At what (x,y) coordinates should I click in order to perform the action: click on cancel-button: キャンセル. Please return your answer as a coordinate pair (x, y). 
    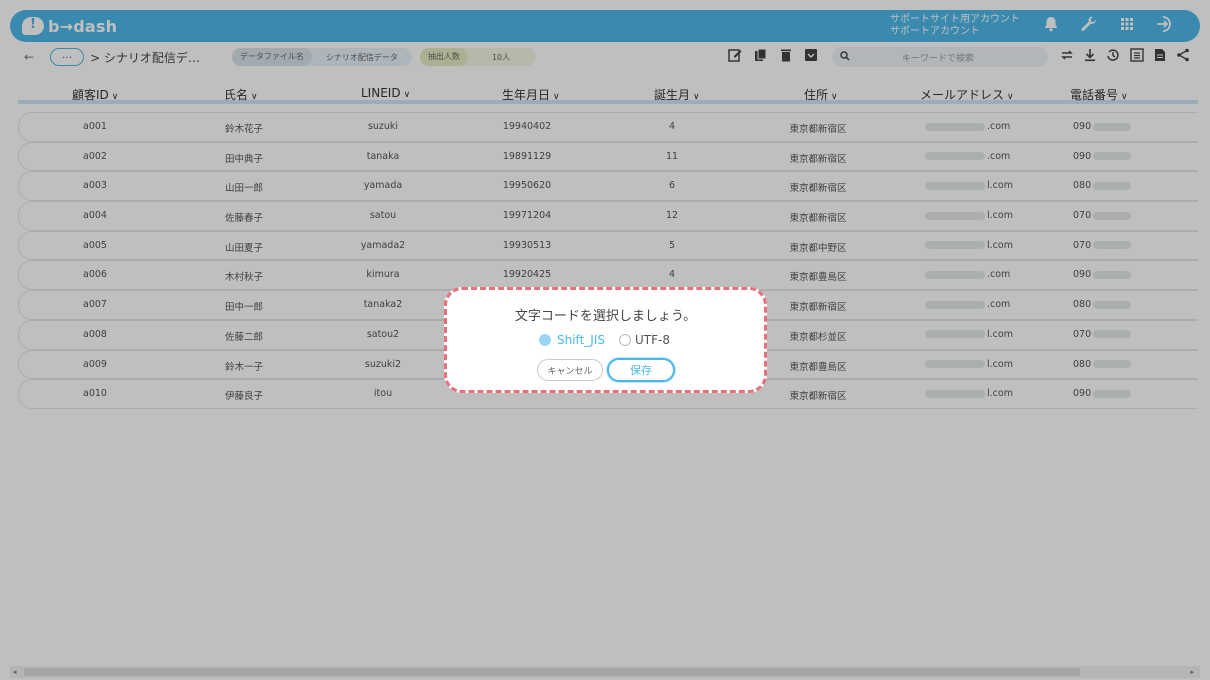
    Looking at the image, I should click on (570, 370).